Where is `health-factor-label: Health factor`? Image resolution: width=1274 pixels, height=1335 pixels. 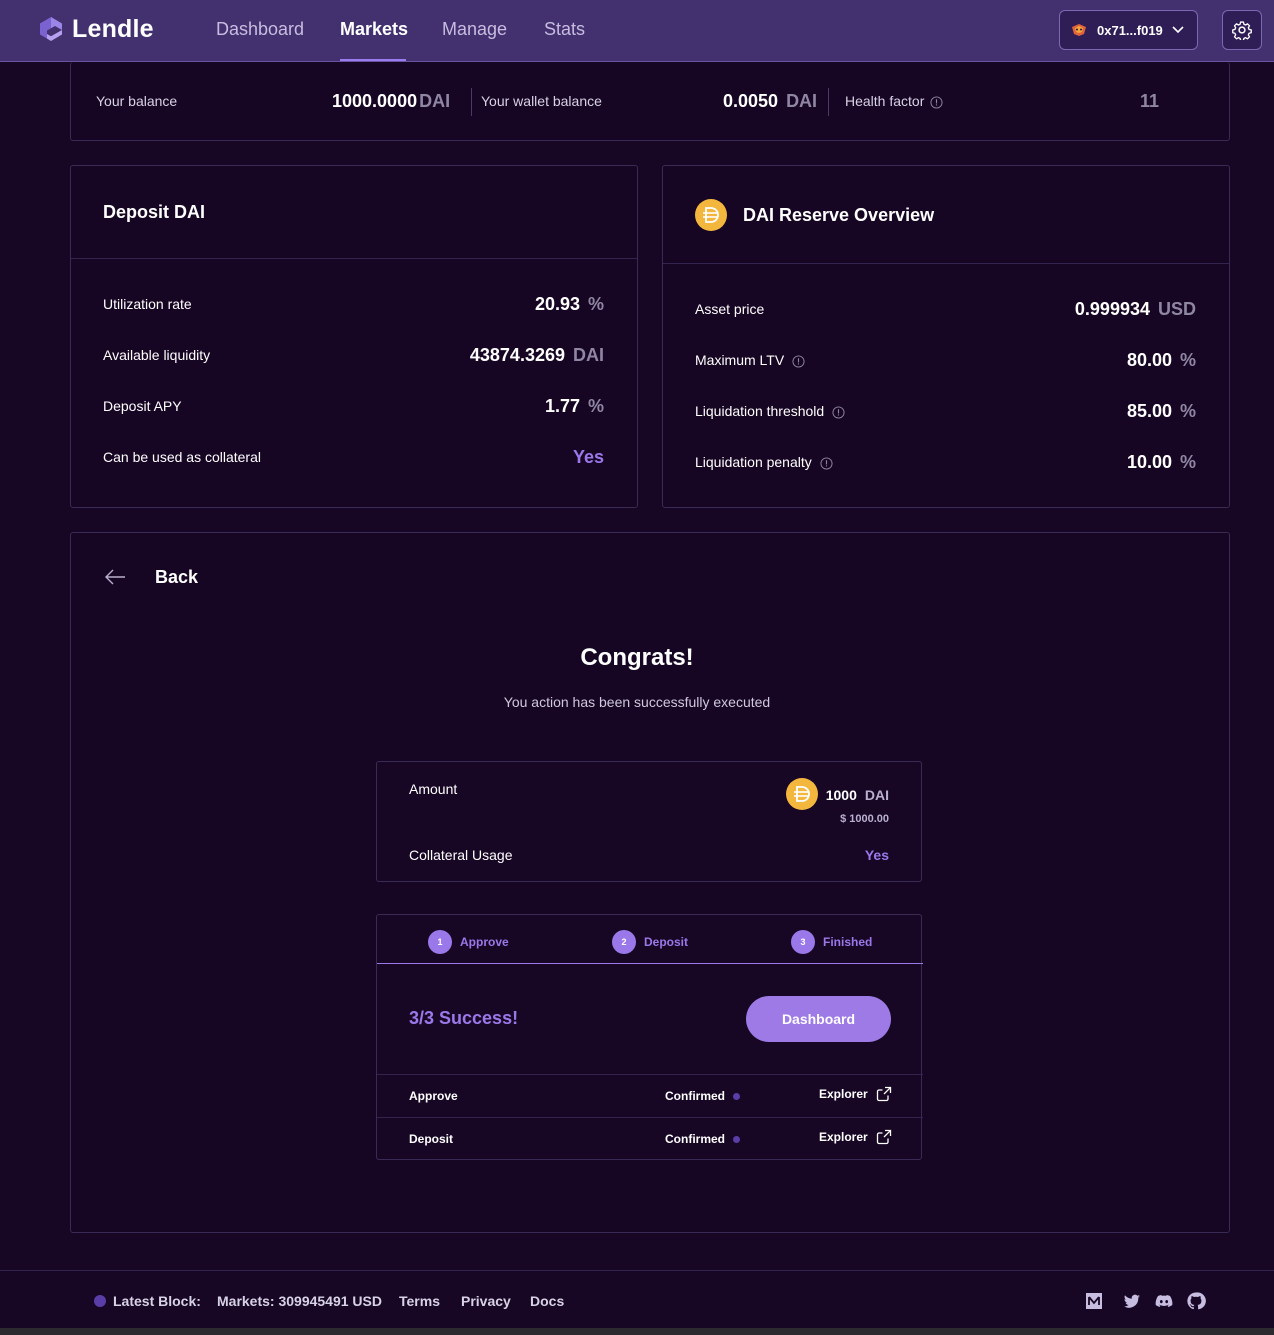
health-factor-label: Health factor is located at coordinates (894, 101).